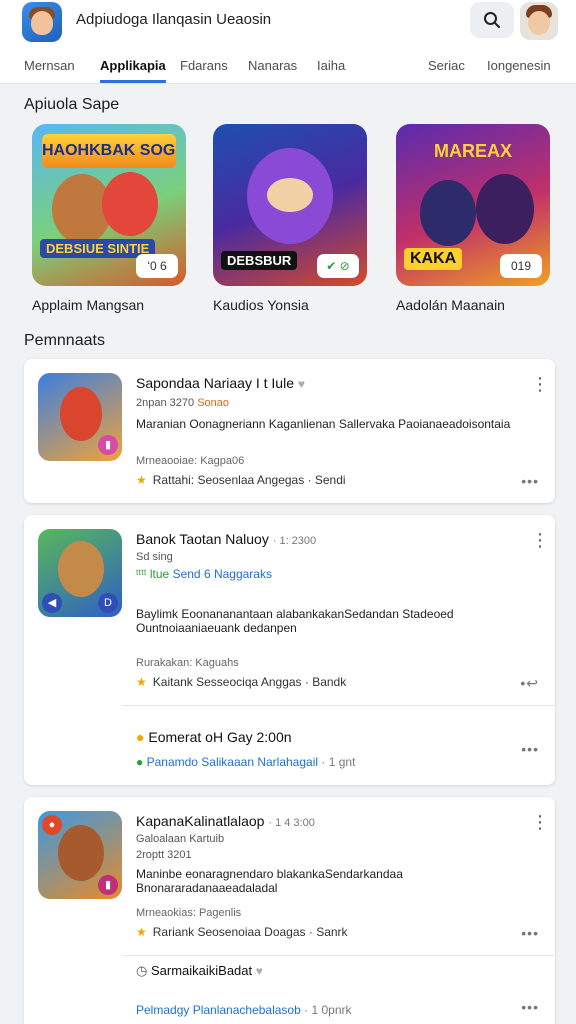 The height and width of the screenshot is (1024, 576). I want to click on avatar-face, so click(539, 23).